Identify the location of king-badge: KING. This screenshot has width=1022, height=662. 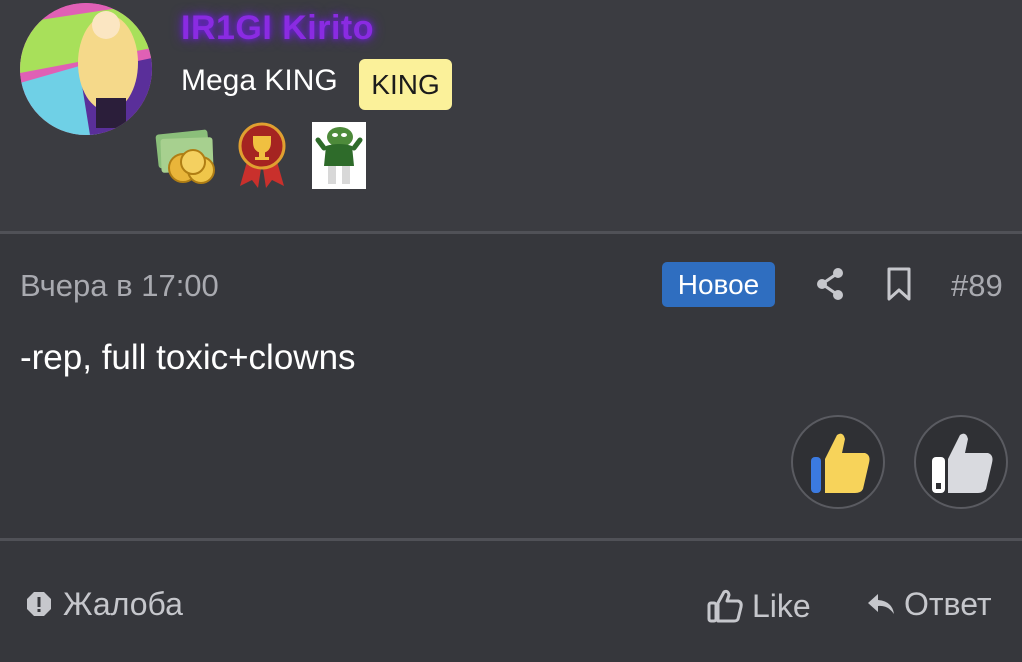
(405, 84).